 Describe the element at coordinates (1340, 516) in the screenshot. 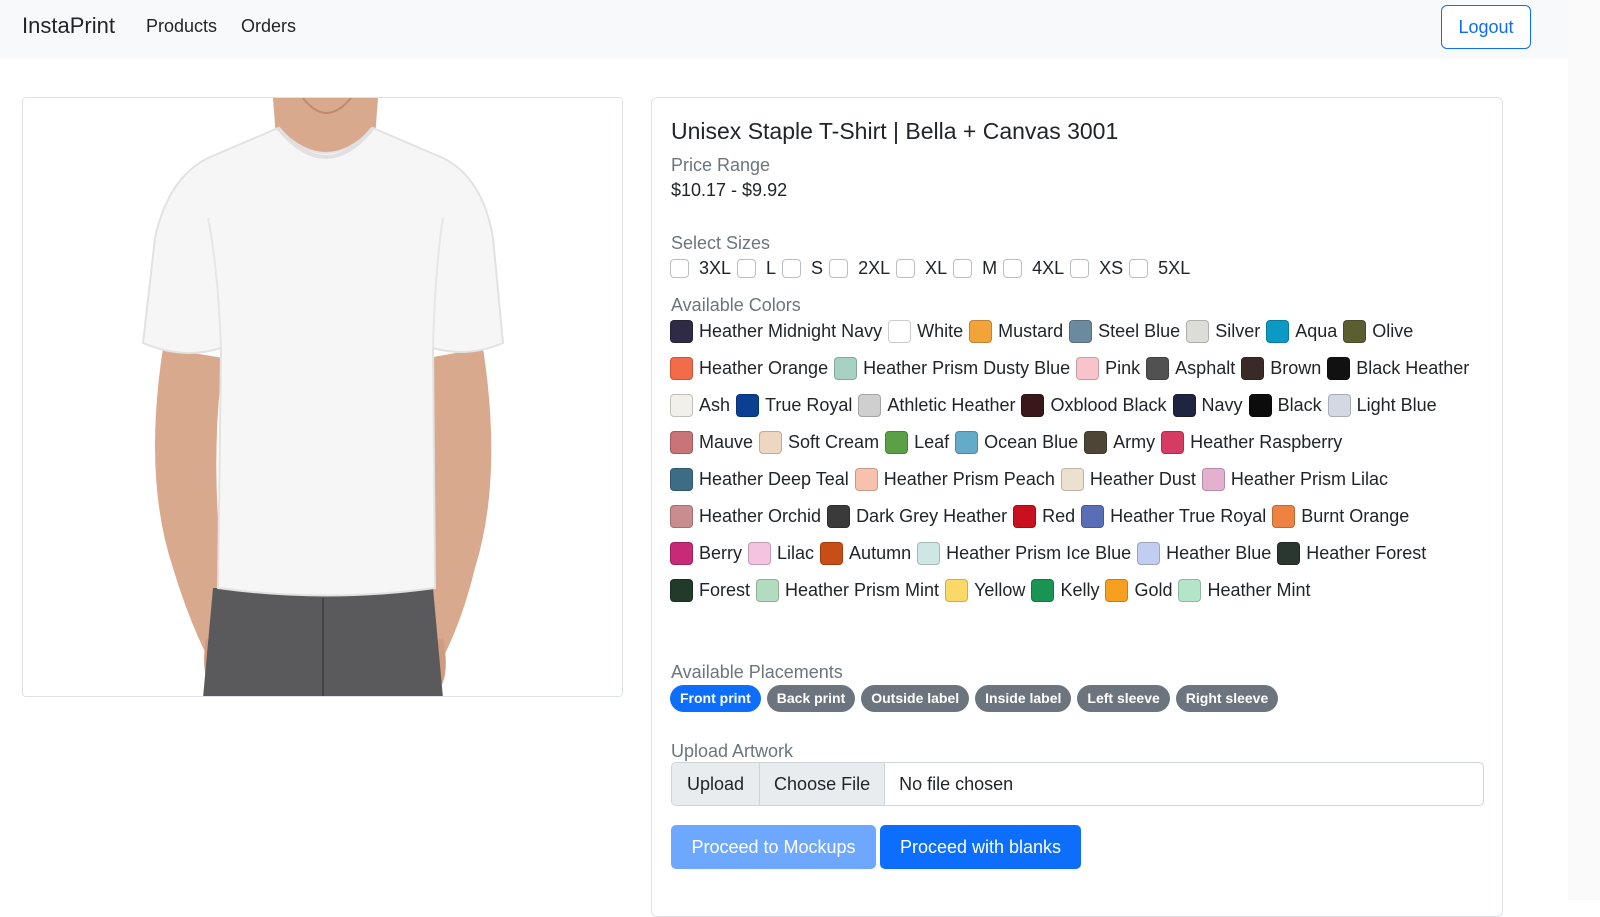

I see `color-option: Burnt Orange` at that location.